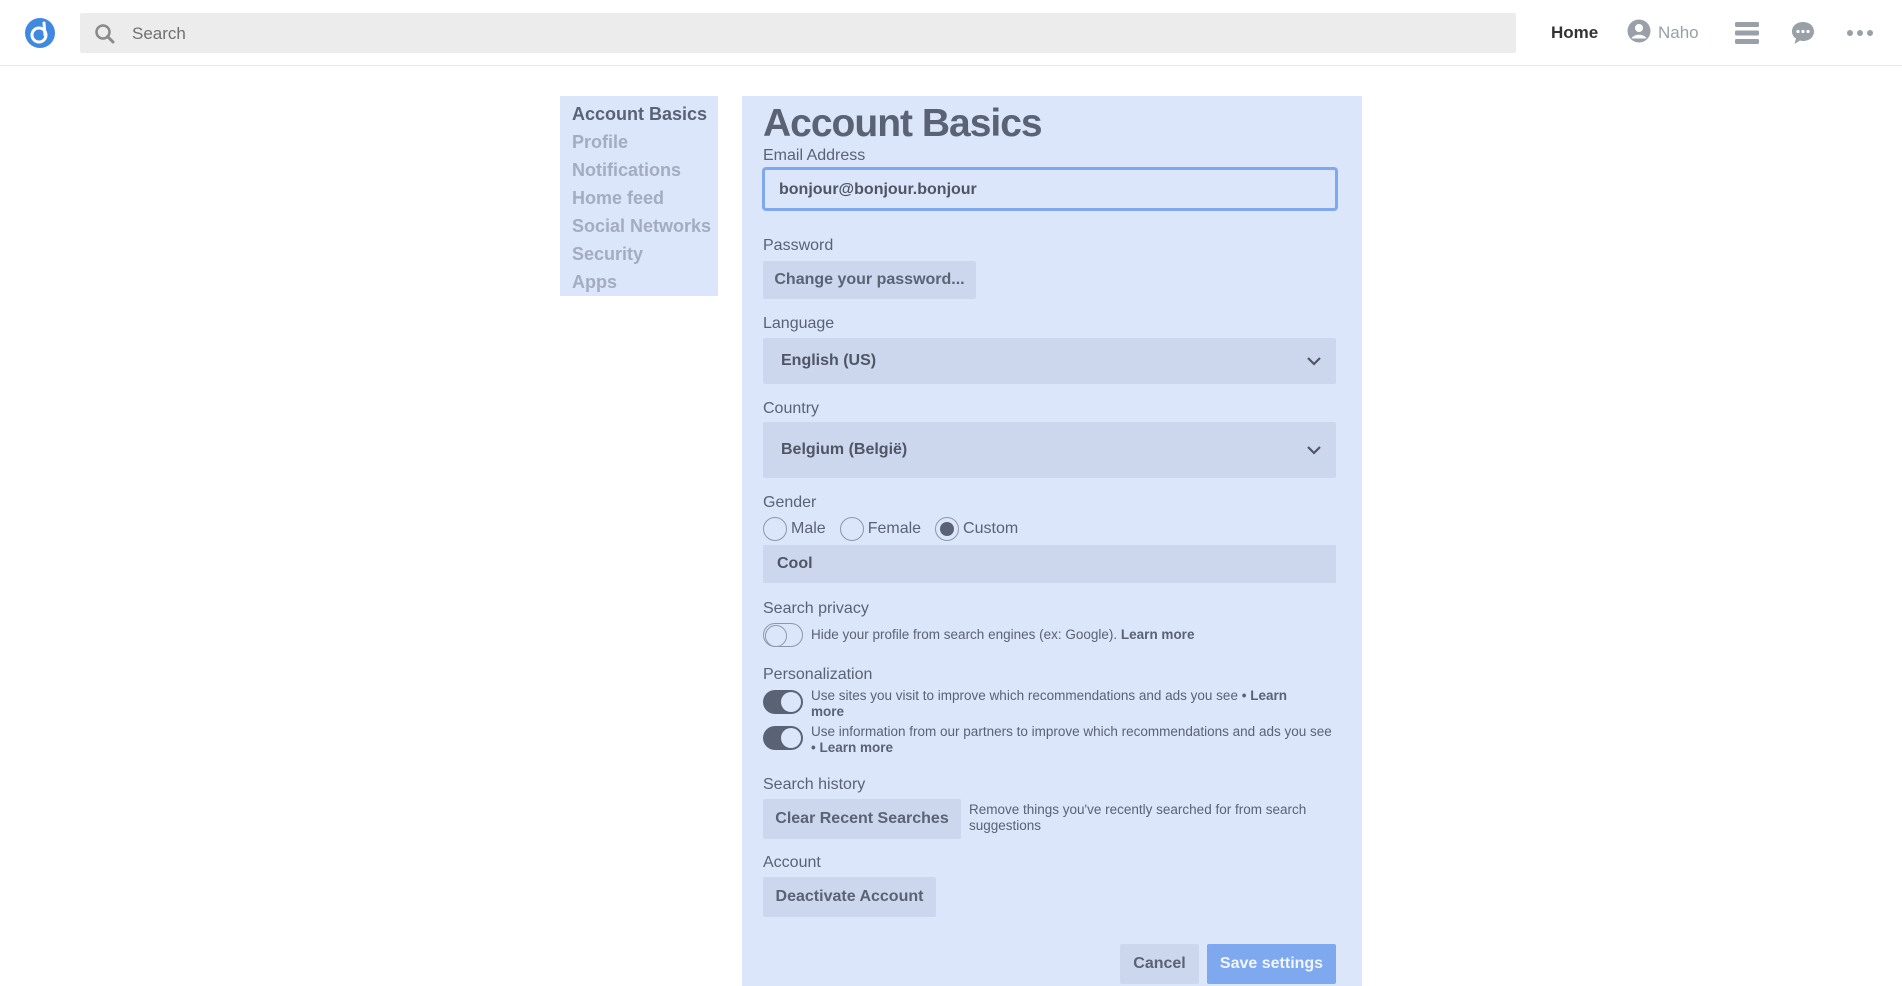 This screenshot has height=986, width=1902. I want to click on custom-gender-input: Cool, so click(1049, 564).